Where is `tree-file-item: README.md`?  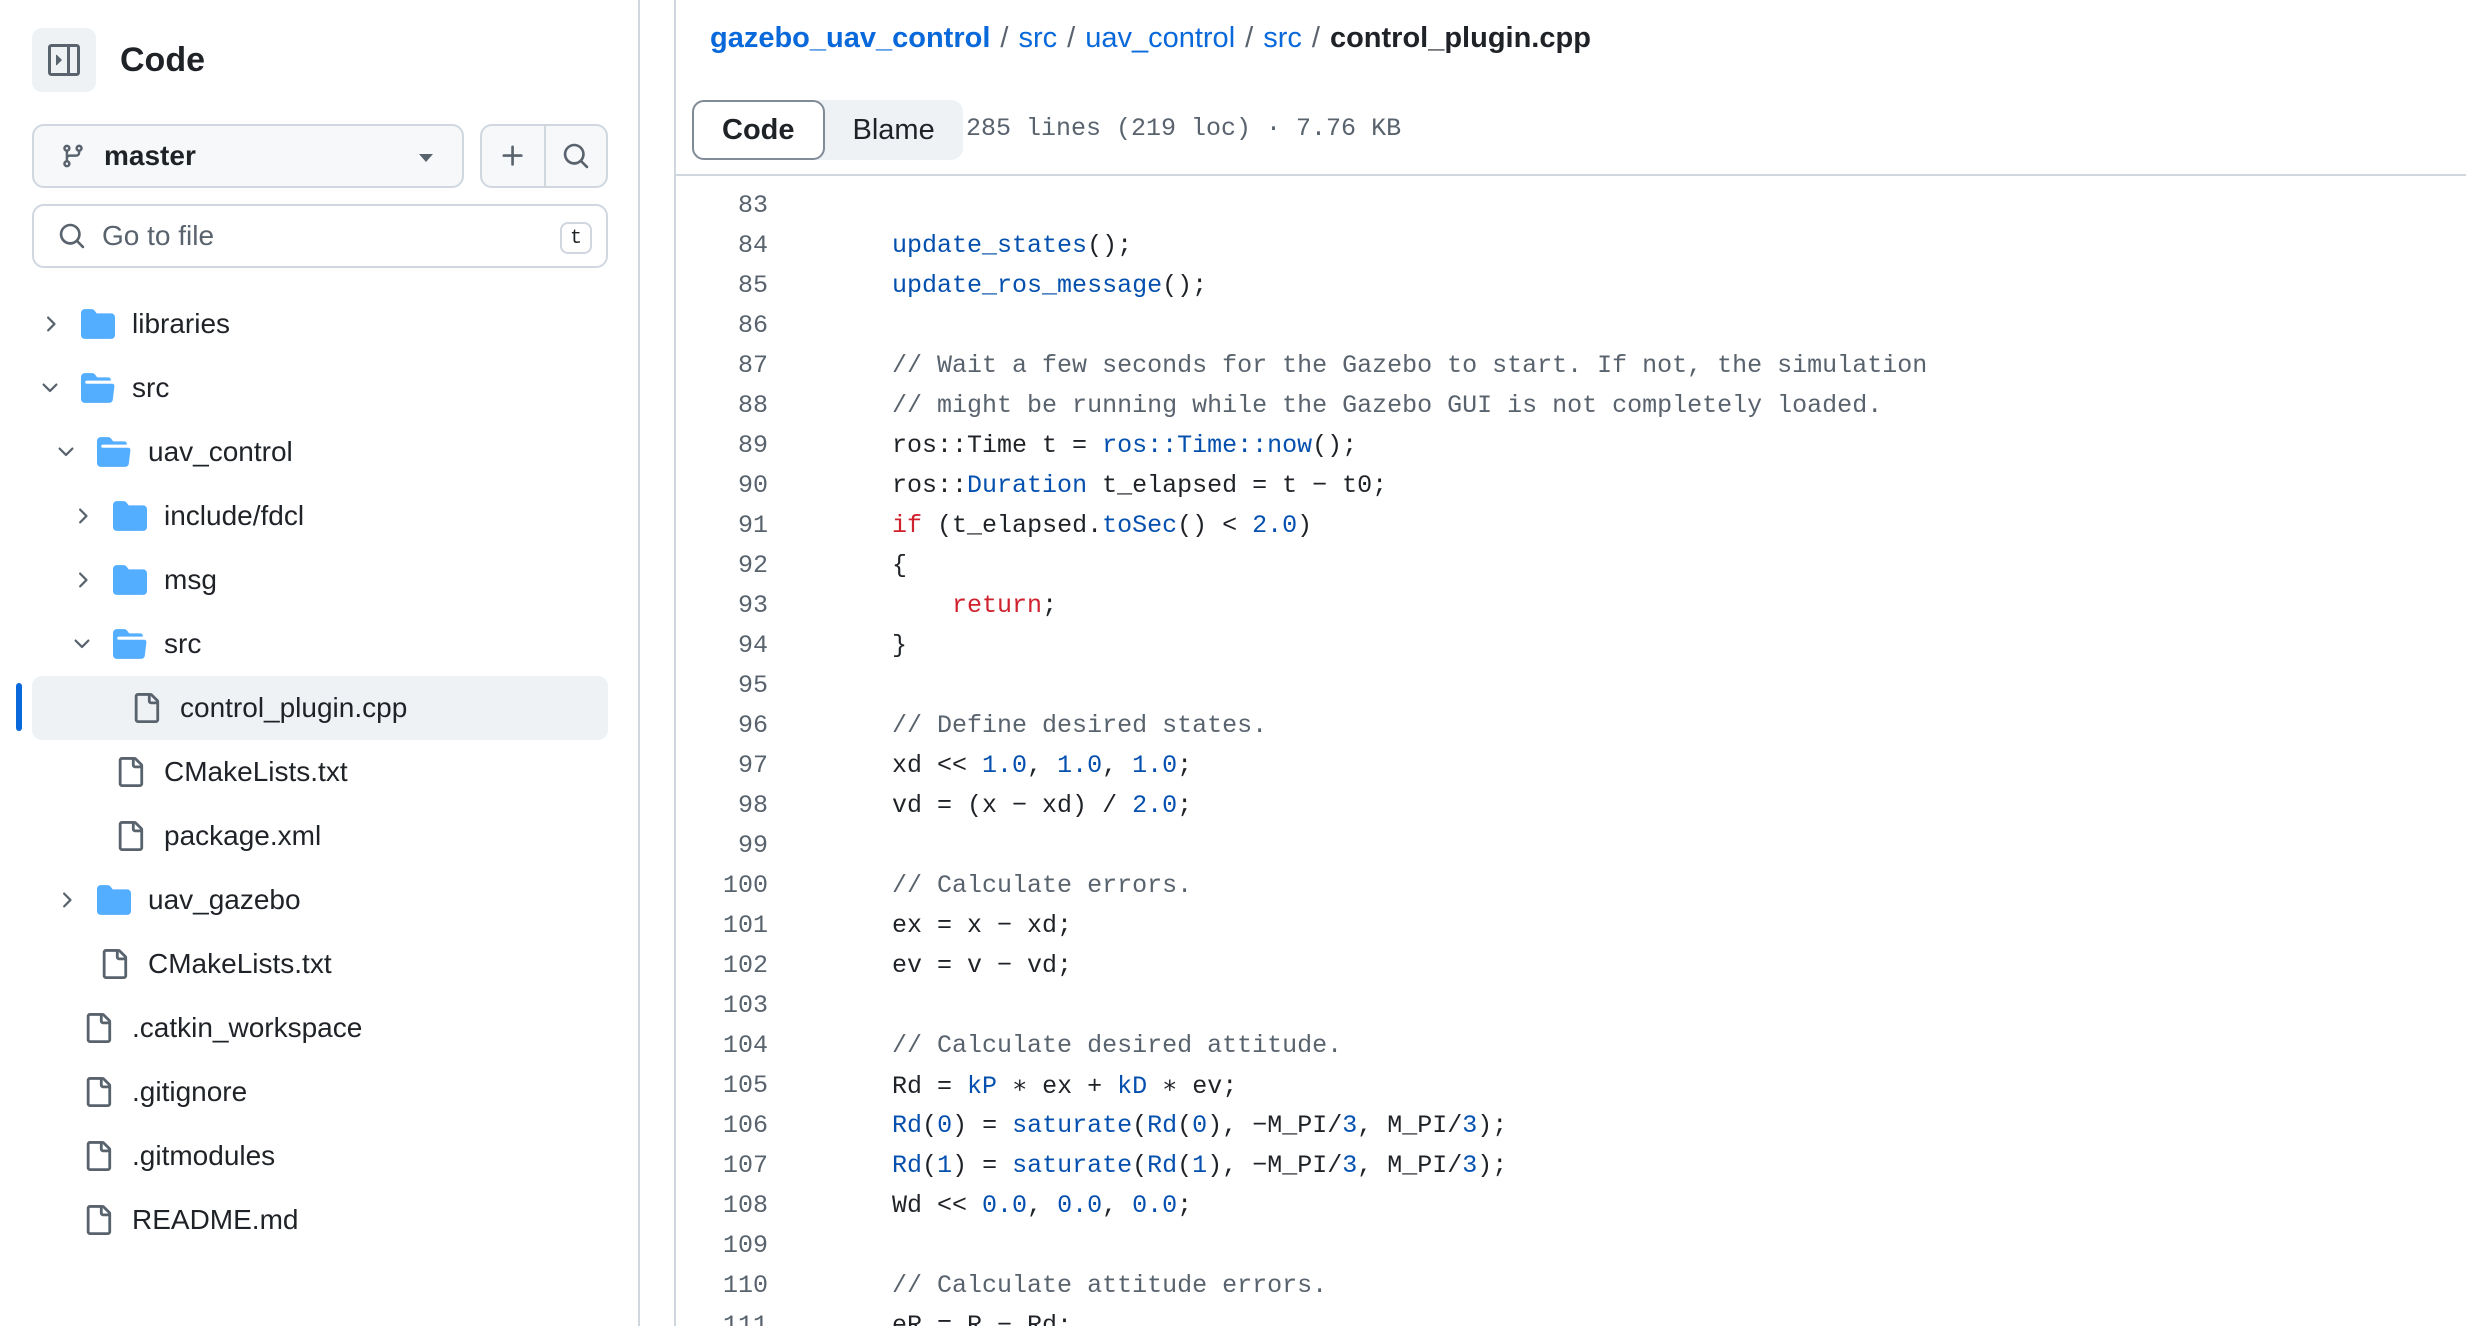 tree-file-item: README.md is located at coordinates (320, 1220).